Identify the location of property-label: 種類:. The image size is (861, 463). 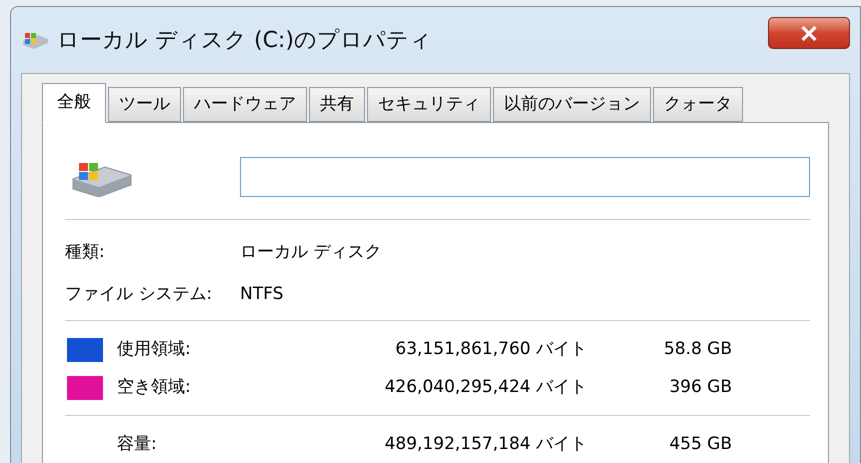
(85, 252).